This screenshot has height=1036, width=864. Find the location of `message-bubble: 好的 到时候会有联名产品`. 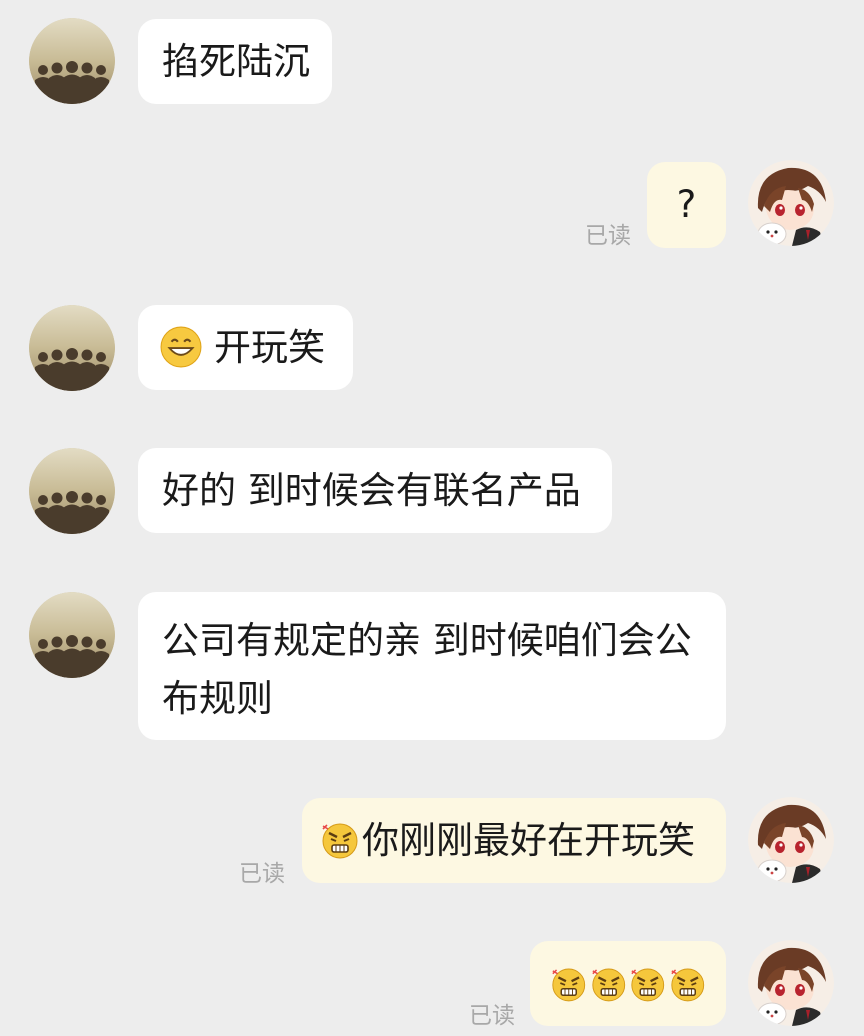

message-bubble: 好的 到时候会有联名产品 is located at coordinates (375, 490).